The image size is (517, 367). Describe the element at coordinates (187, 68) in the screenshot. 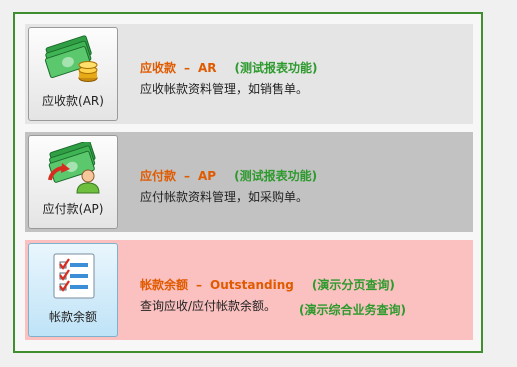

I see `ar-title-dash: –` at that location.